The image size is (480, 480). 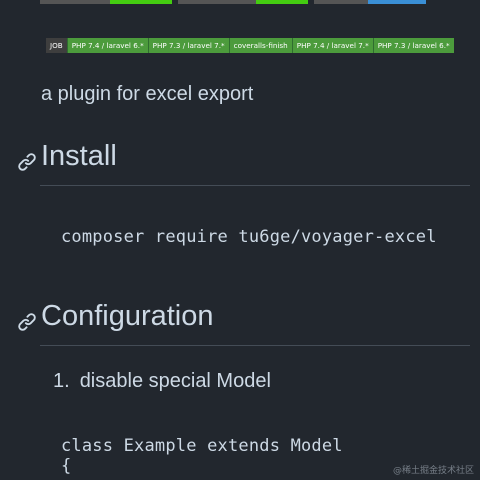 I want to click on job-item: PHP 7.4 / laravel 7.*, so click(x=332, y=45).